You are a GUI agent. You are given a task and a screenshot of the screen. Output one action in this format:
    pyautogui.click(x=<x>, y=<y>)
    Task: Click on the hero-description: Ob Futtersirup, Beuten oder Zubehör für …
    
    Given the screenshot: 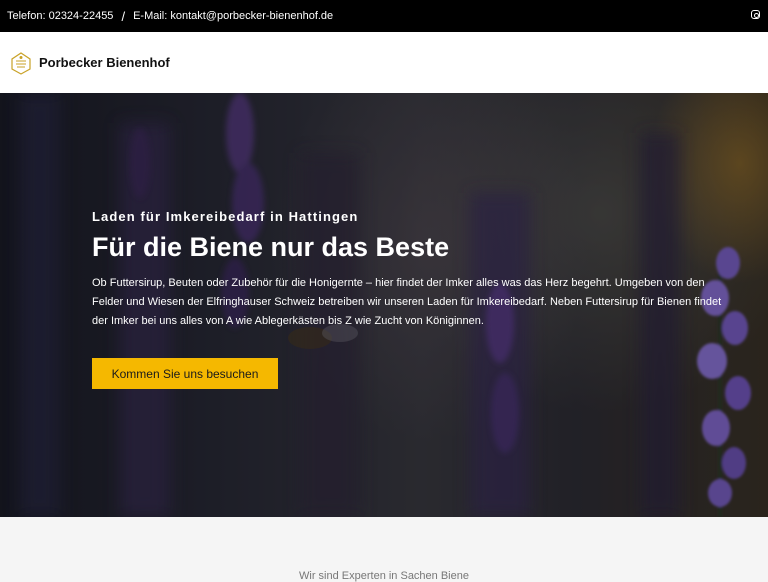 What is the action you would take?
    pyautogui.click(x=407, y=302)
    